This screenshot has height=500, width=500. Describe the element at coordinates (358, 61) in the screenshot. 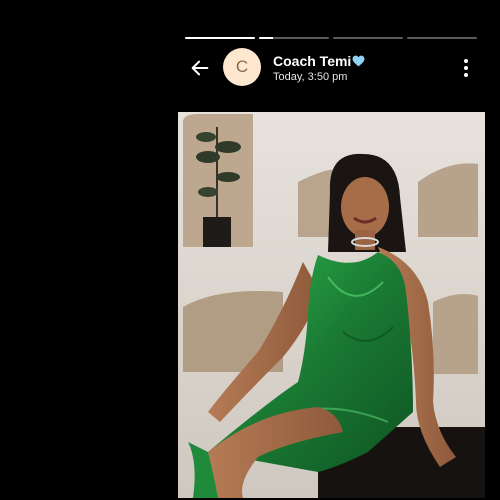

I see `light-blue-heart-icon` at that location.